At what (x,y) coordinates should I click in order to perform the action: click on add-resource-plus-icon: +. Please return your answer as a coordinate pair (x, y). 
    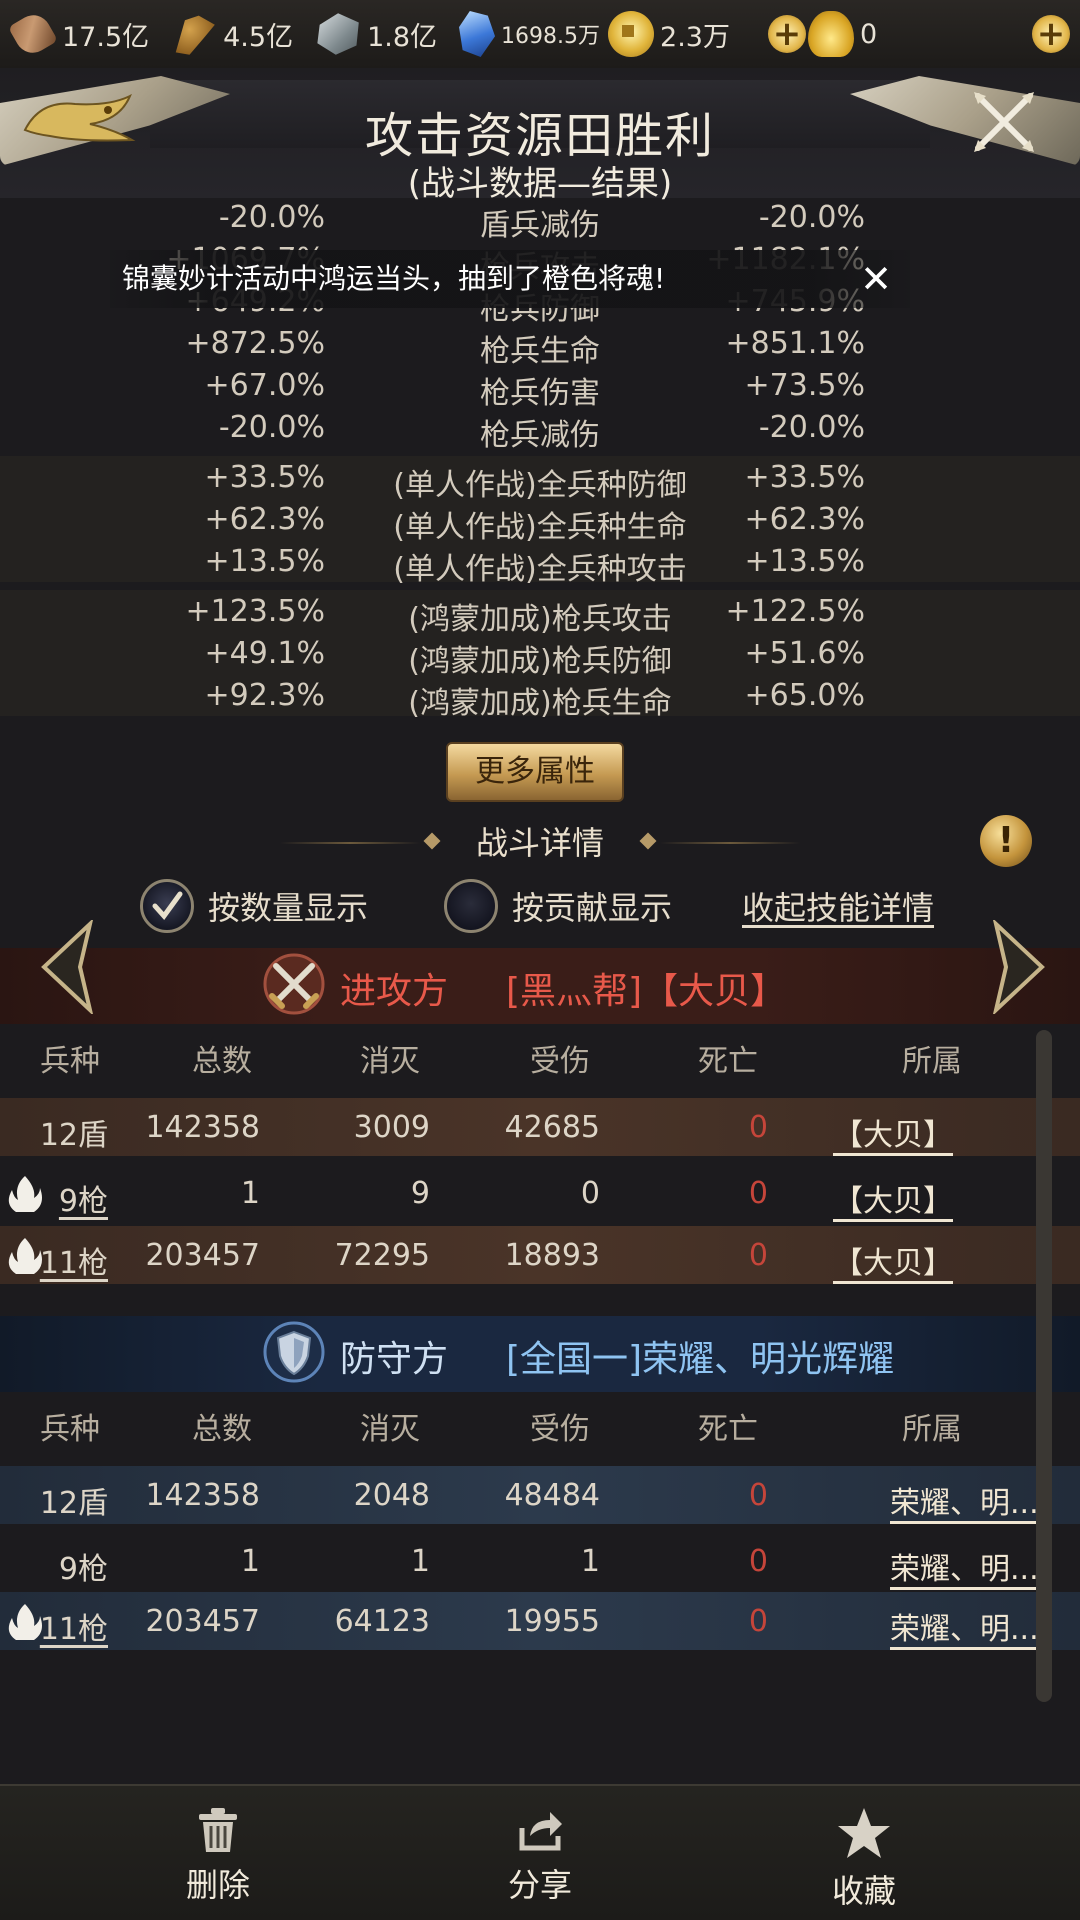
    Looking at the image, I should click on (1051, 34).